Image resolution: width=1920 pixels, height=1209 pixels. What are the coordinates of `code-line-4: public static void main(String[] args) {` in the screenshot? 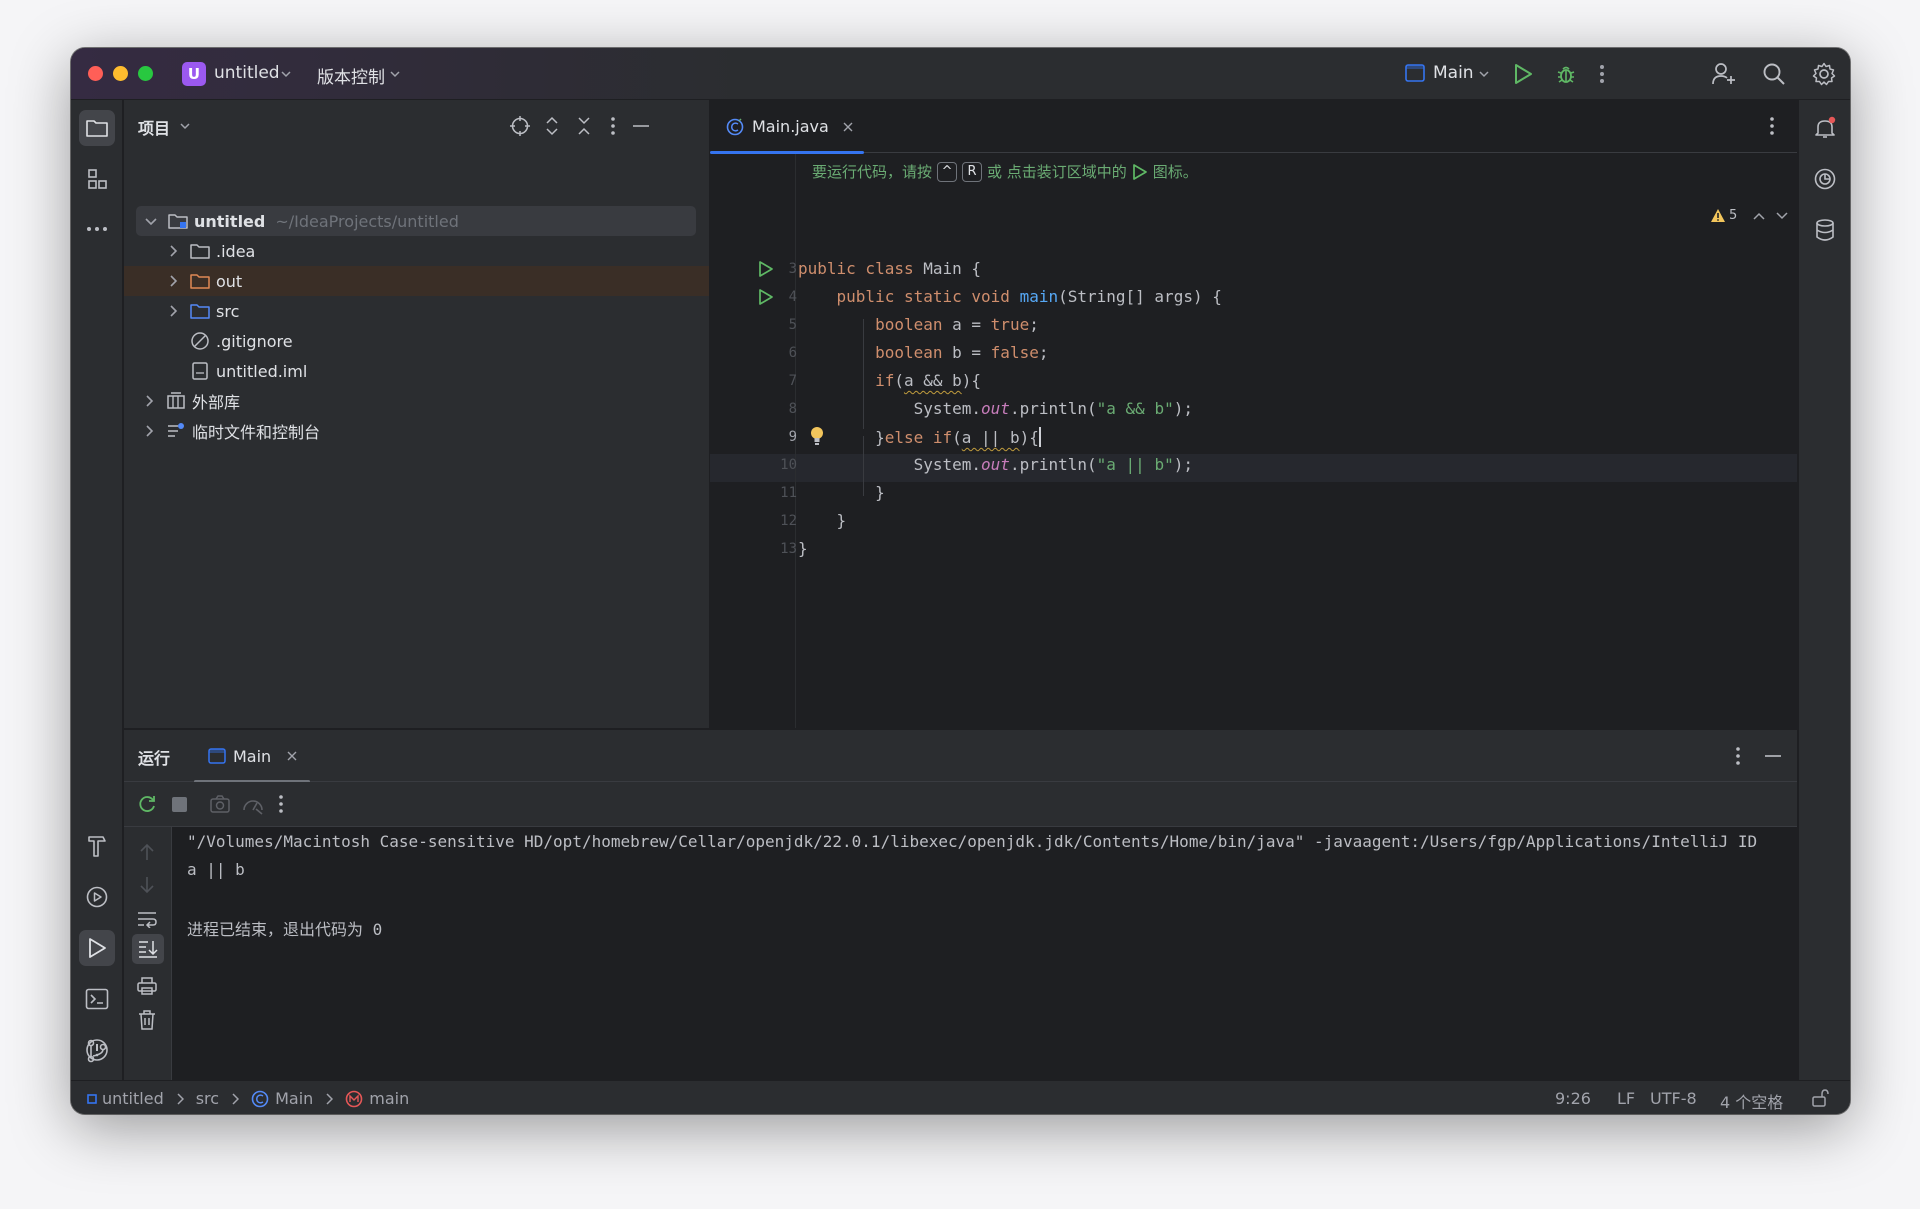 It's located at (1010, 296).